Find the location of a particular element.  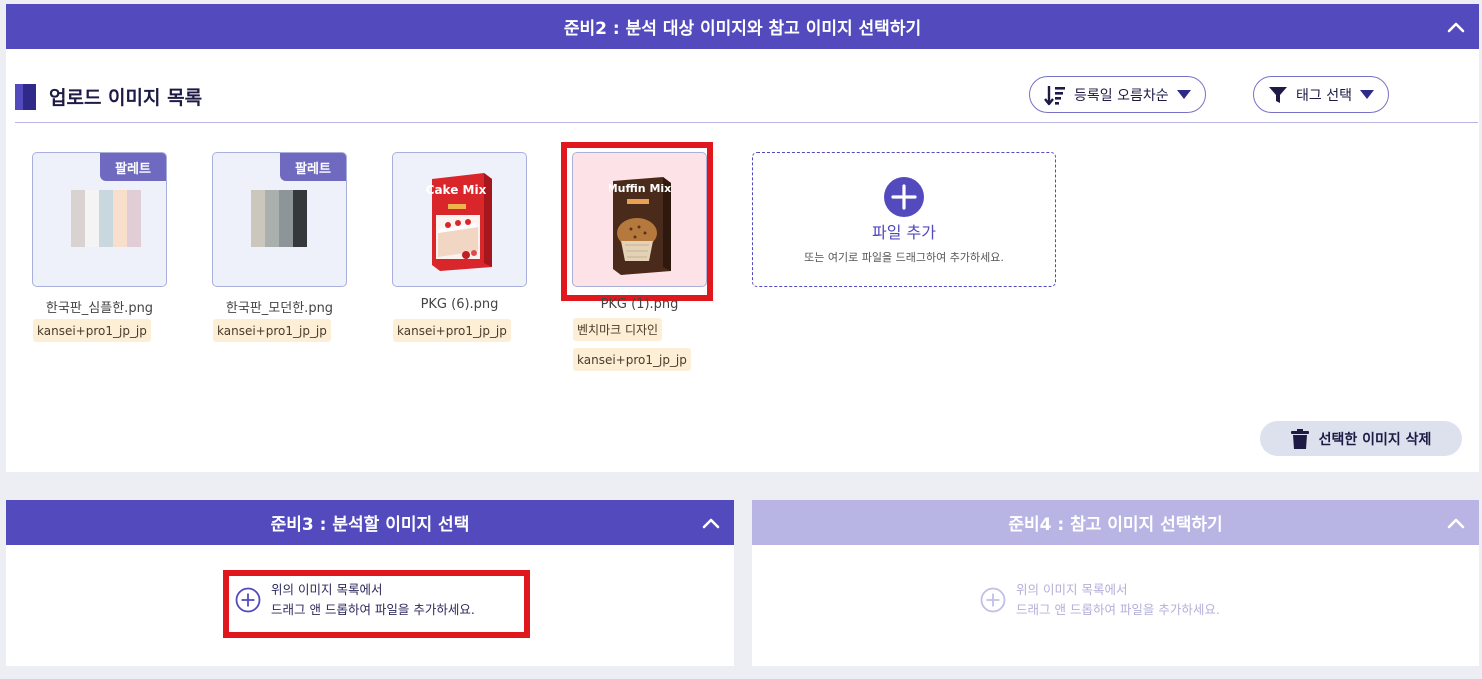

add-file-dropzone: 파일 추가 또는 여기로 파일을 드래그하여 추가하세요. is located at coordinates (904, 219).